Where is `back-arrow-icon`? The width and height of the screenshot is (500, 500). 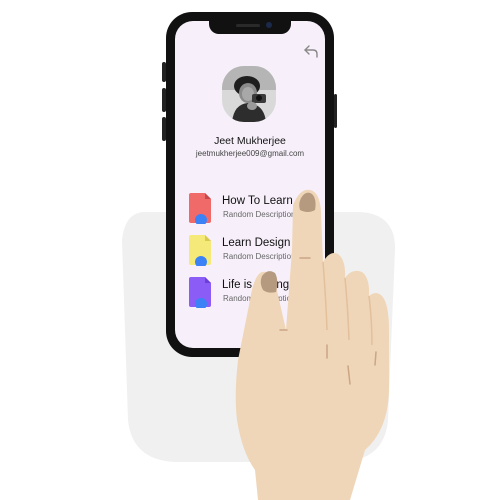
back-arrow-icon is located at coordinates (311, 51).